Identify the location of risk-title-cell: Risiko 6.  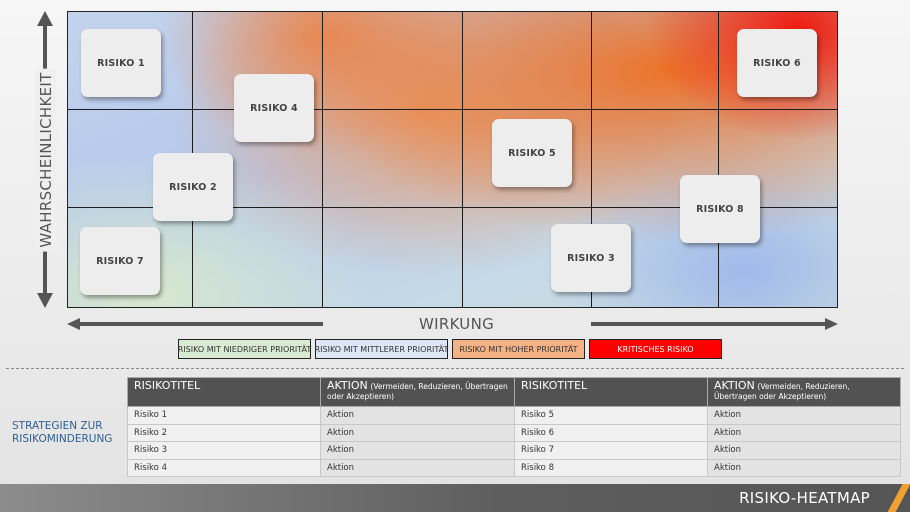
(611, 432).